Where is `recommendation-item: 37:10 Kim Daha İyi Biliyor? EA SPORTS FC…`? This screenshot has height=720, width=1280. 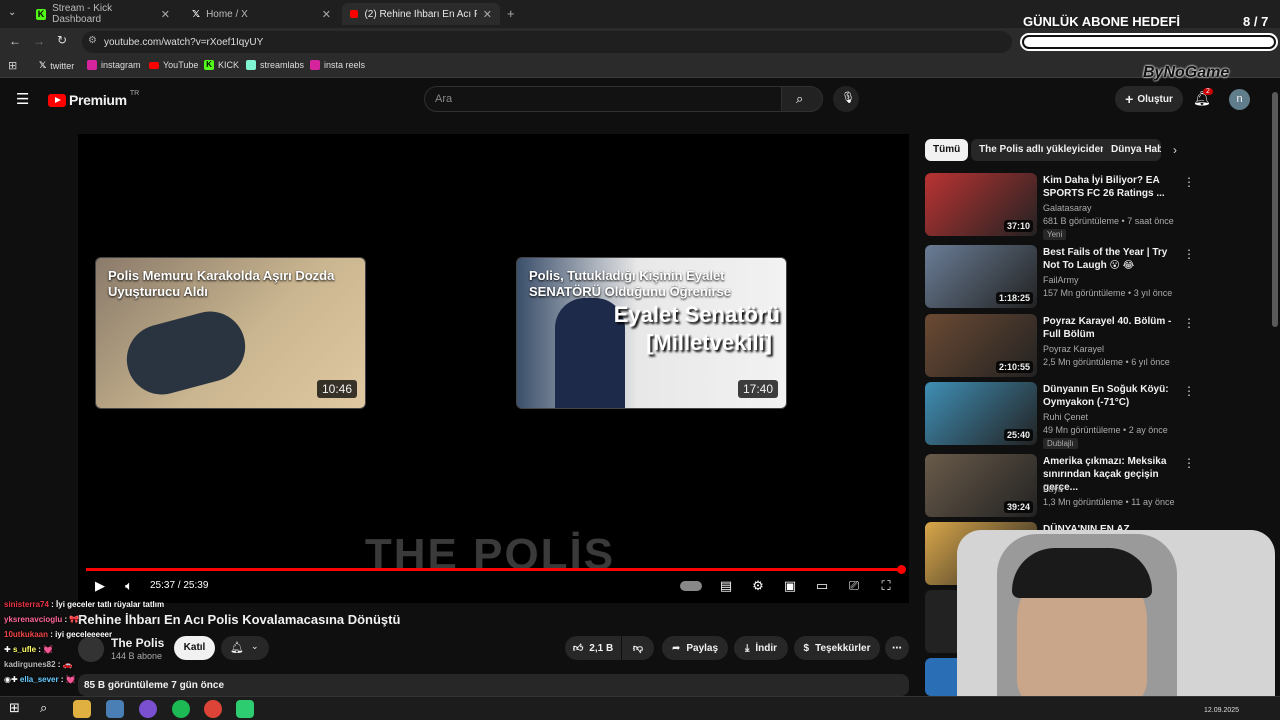
recommendation-item: 37:10 Kim Daha İyi Biliyor? EA SPORTS FC… is located at coordinates (1060, 206).